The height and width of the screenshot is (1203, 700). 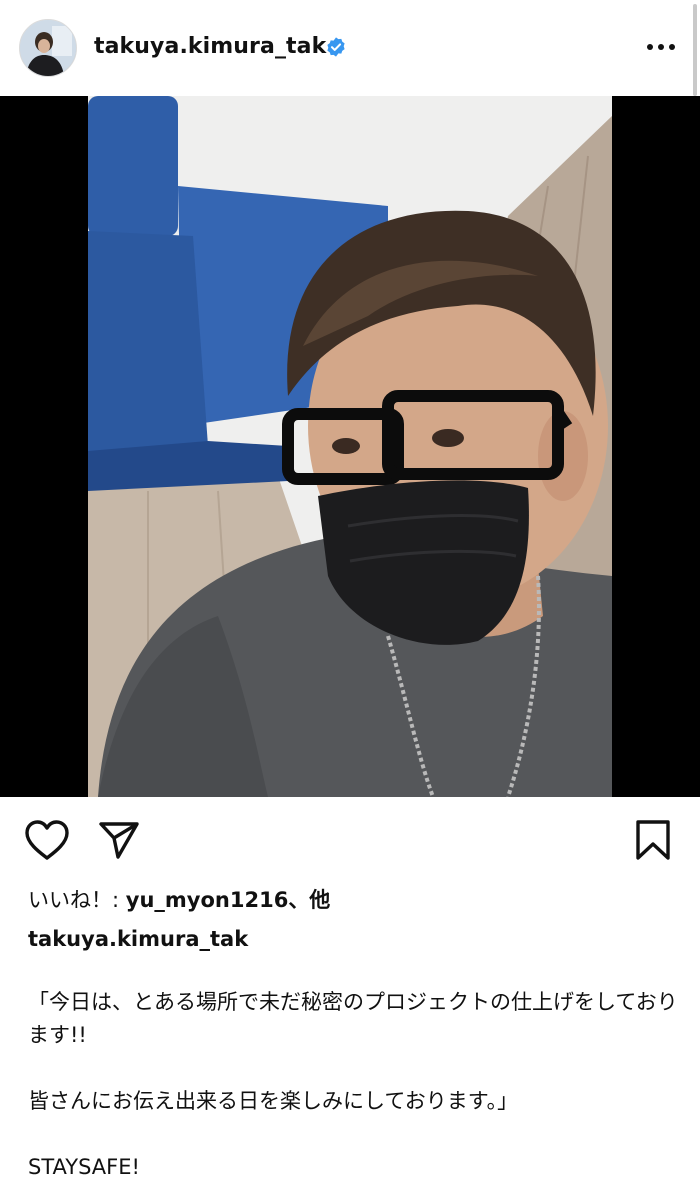 I want to click on avatar, so click(x=48, y=48).